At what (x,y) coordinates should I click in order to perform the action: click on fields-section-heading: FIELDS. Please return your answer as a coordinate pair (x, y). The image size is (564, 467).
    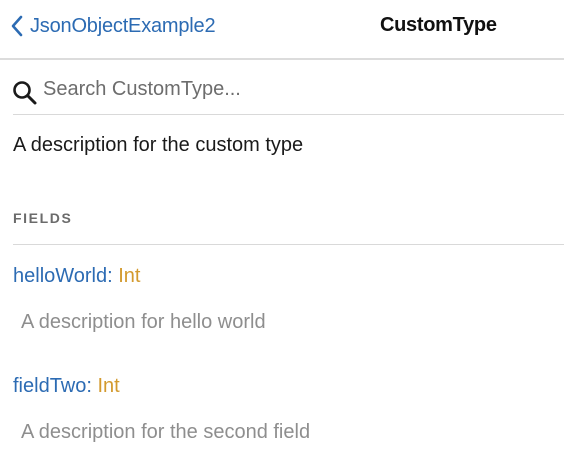
    Looking at the image, I should click on (43, 218).